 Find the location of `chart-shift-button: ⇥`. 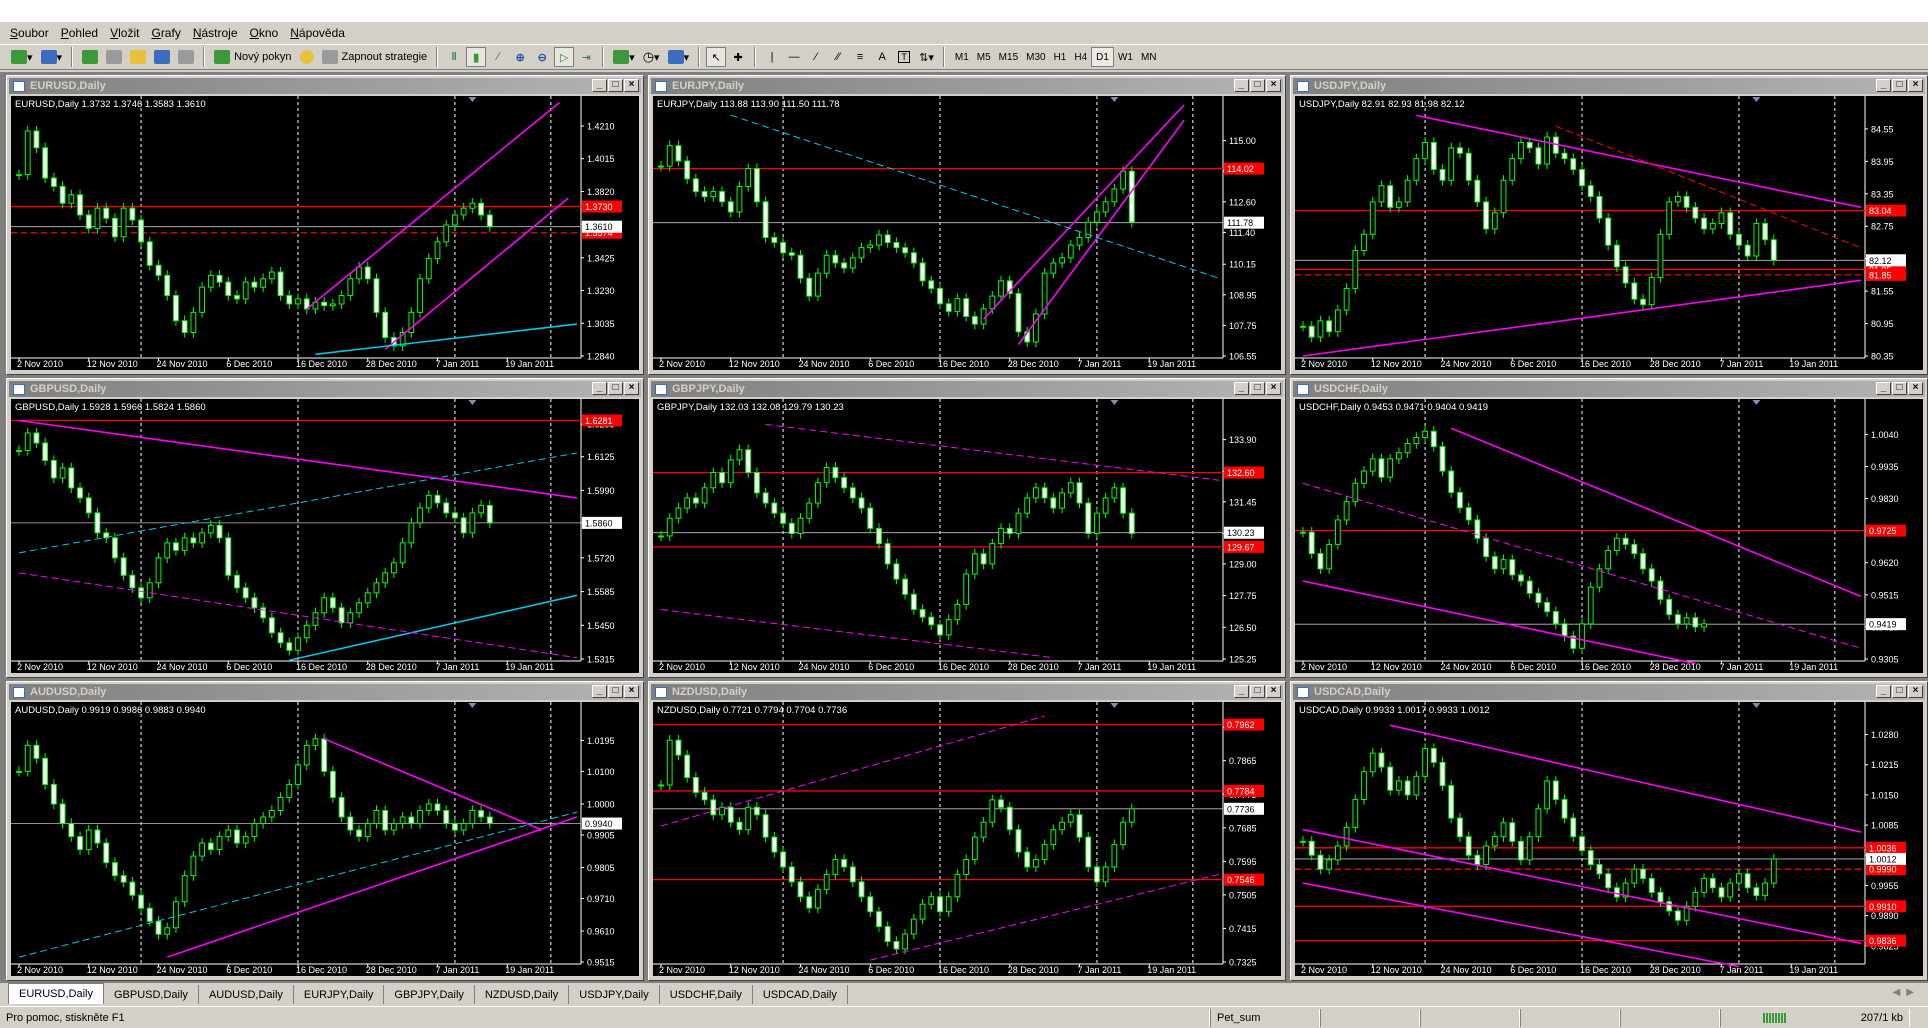

chart-shift-button: ⇥ is located at coordinates (586, 57).